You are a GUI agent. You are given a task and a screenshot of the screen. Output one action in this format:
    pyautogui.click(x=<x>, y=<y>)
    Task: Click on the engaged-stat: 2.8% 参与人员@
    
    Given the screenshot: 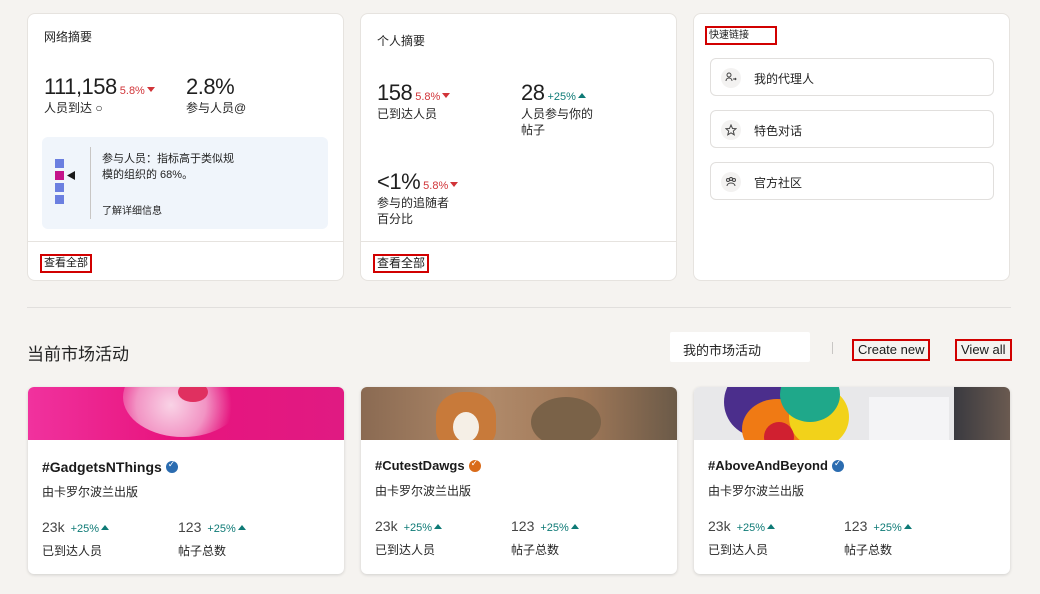 What is the action you would take?
    pyautogui.click(x=216, y=95)
    